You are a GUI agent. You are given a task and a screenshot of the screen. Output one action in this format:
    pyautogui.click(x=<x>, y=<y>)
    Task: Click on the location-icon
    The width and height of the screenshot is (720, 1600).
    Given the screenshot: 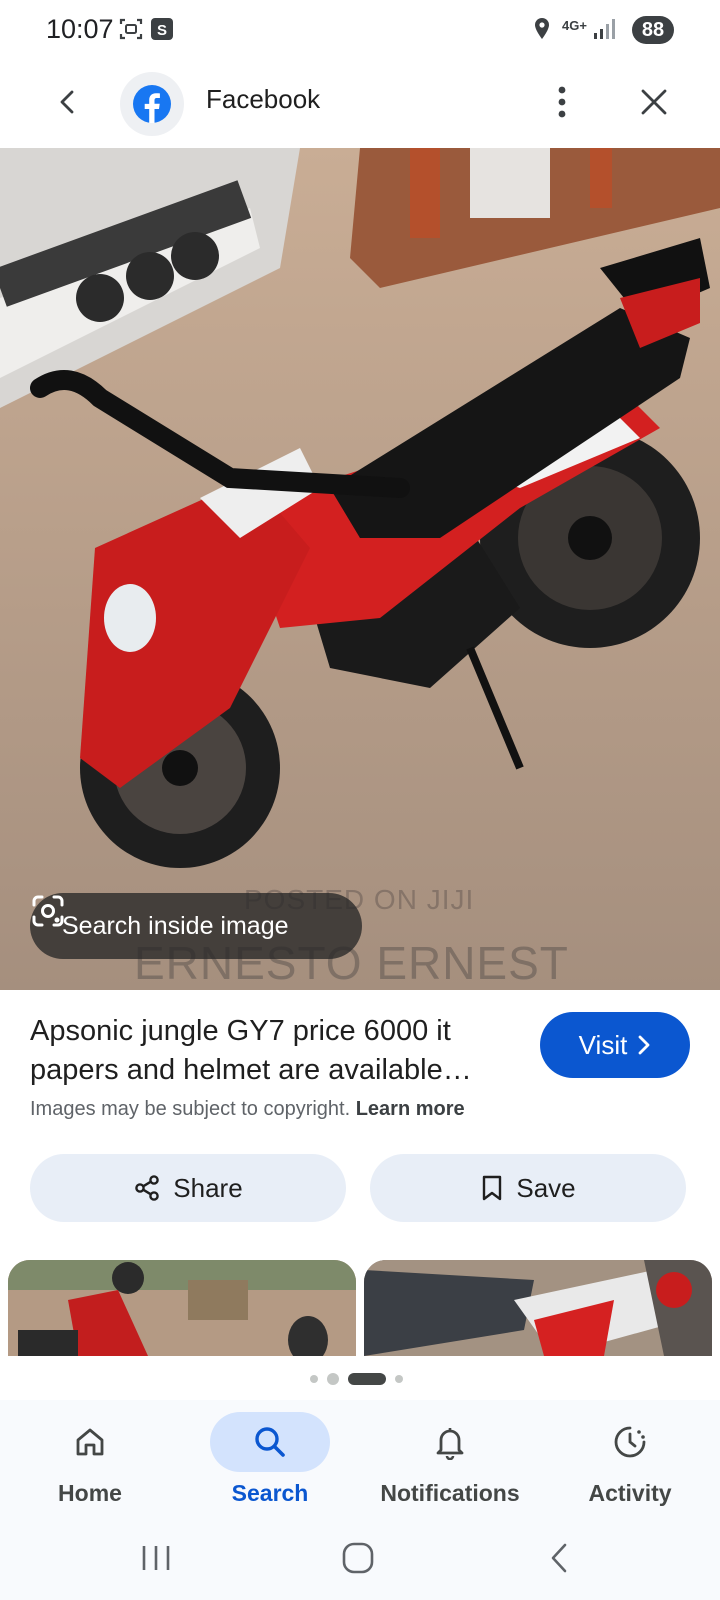 What is the action you would take?
    pyautogui.click(x=542, y=28)
    